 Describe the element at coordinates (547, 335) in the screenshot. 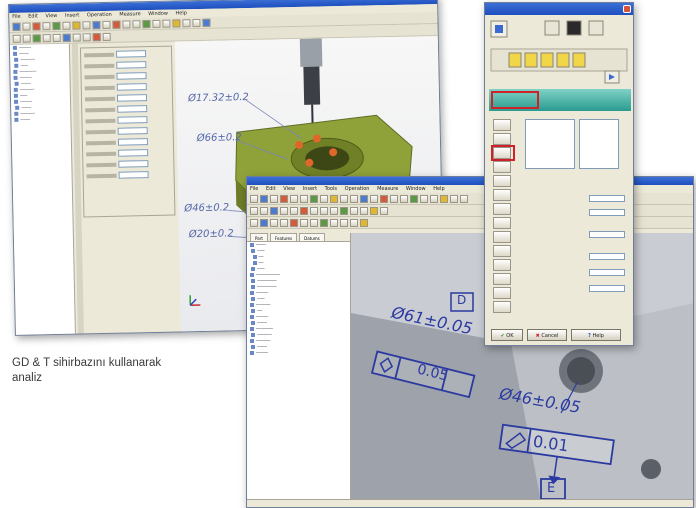

I see `cancel-button: ✖ Cancel` at that location.